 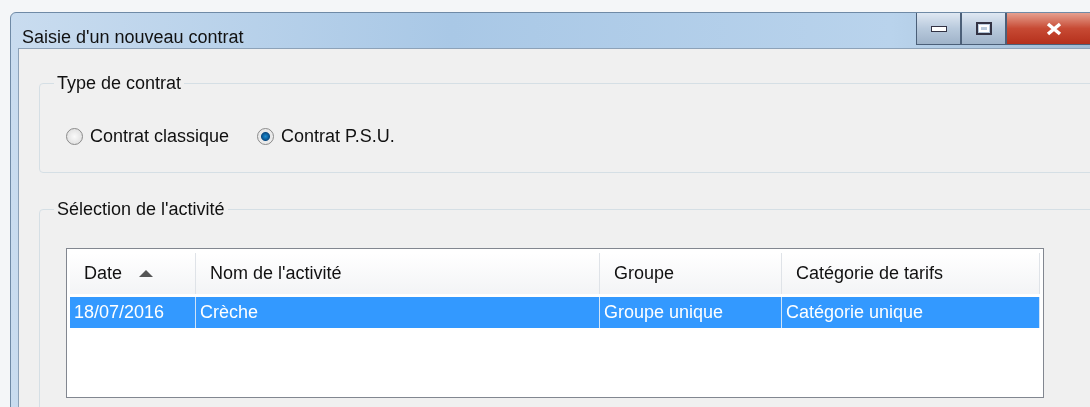 I want to click on maximize-icon, so click(x=983, y=28).